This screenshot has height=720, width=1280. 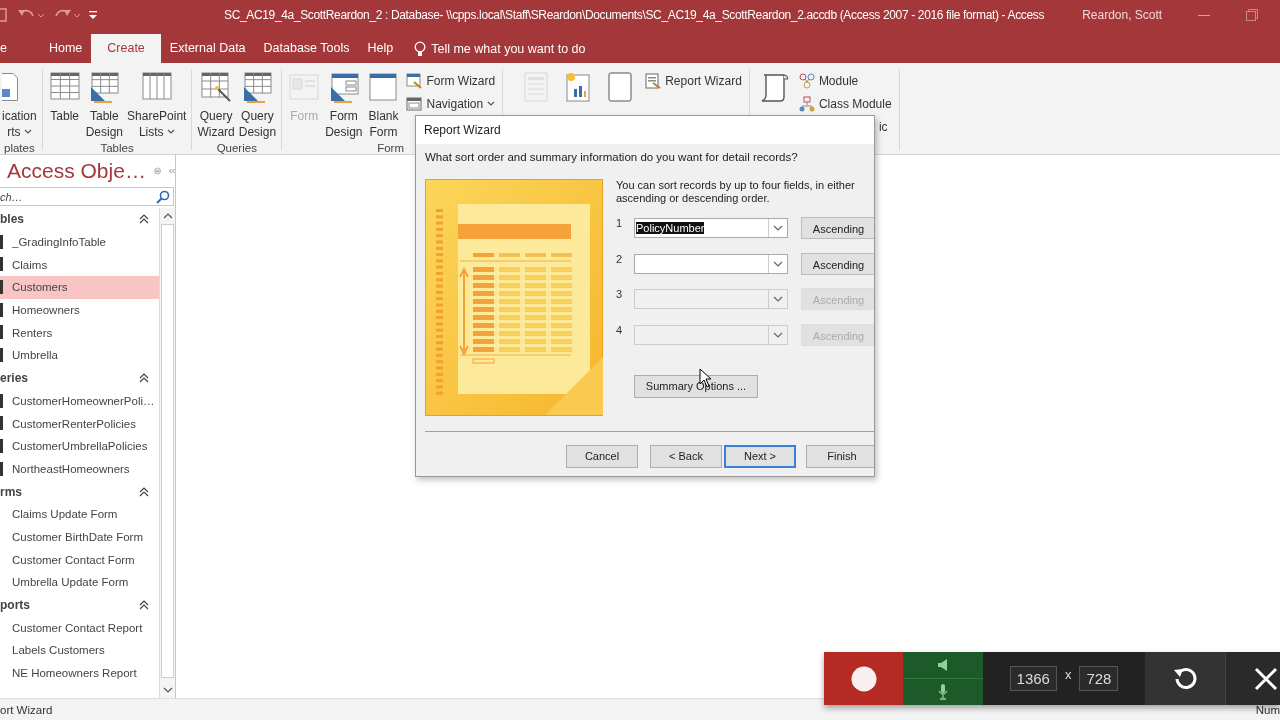 I want to click on query-wizard-icon, so click(x=216, y=87).